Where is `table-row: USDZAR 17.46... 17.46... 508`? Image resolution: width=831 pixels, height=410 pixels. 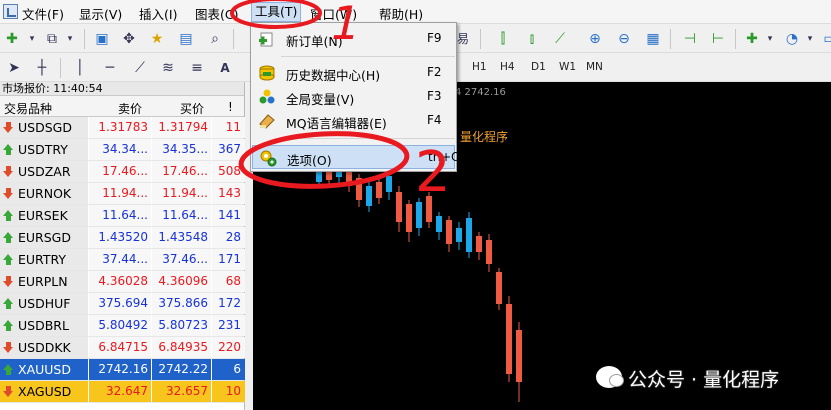 table-row: USDZAR 17.46... 17.46... 508 is located at coordinates (122, 172).